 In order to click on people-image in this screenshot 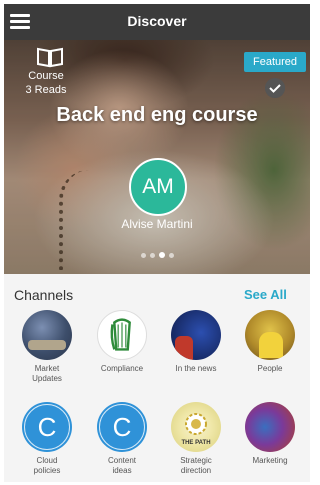, I will do `click(270, 335)`.